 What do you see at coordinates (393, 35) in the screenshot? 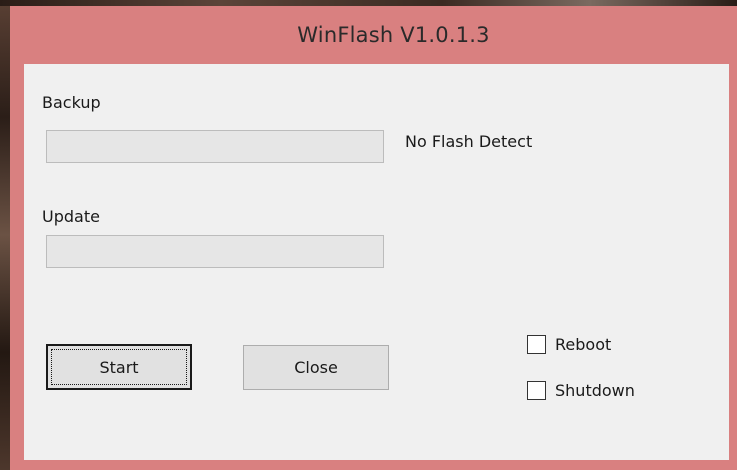
I see `window-title: WinFlash V1.0.1.3` at bounding box center [393, 35].